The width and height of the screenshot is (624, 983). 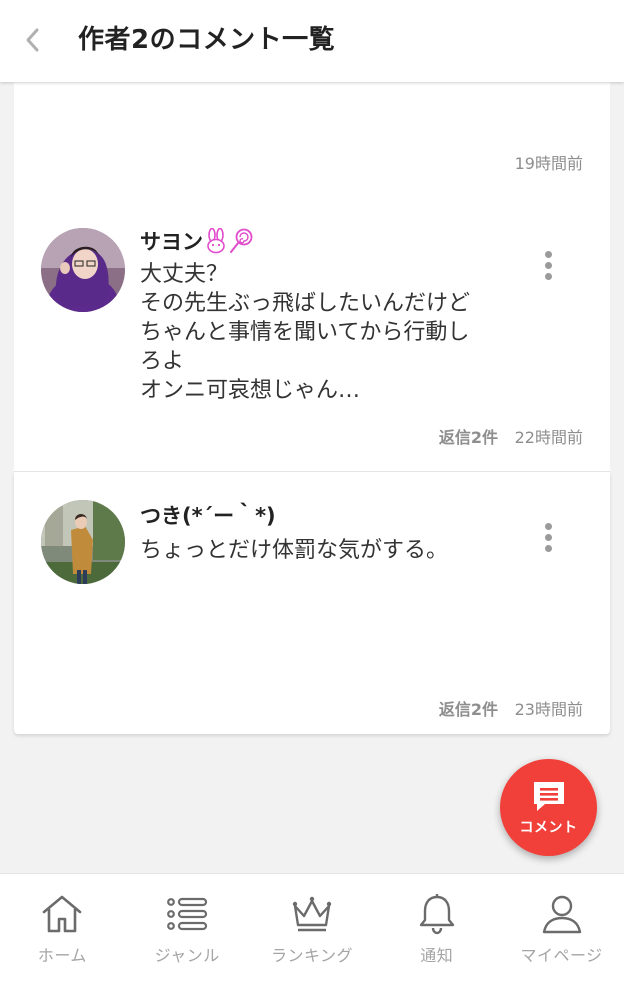 What do you see at coordinates (294, 550) in the screenshot?
I see `comment-text: ちょっとだけ体罰な気がする。` at bounding box center [294, 550].